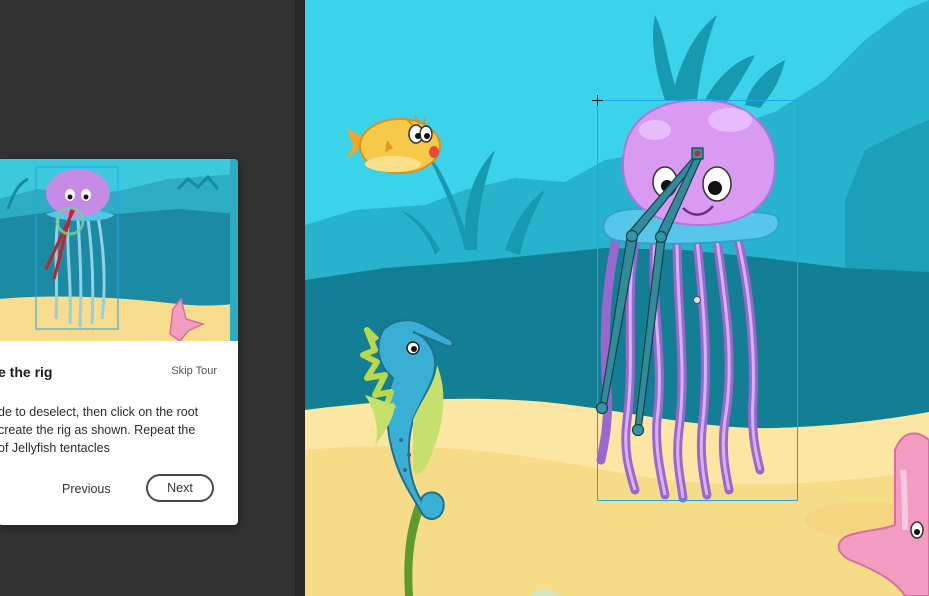  I want to click on instruction-line: de to deselect, then click on the root, so click(99, 412).